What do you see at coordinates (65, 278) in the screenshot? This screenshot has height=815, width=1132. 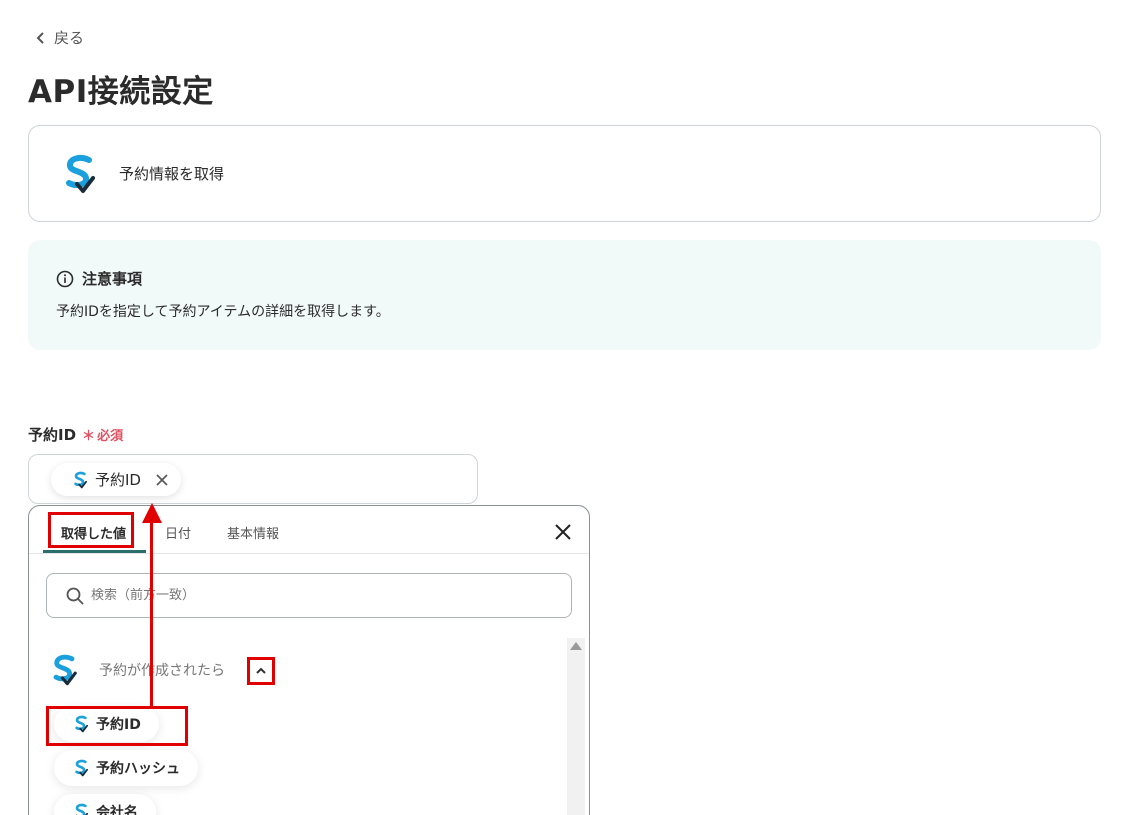 I see `info-icon` at bounding box center [65, 278].